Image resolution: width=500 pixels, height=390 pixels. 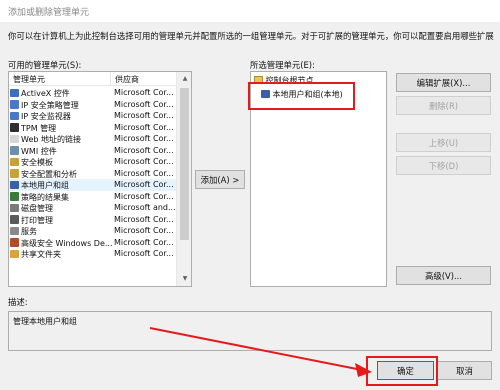 I want to click on snapin-name: IP 安全策略管理, so click(x=50, y=105).